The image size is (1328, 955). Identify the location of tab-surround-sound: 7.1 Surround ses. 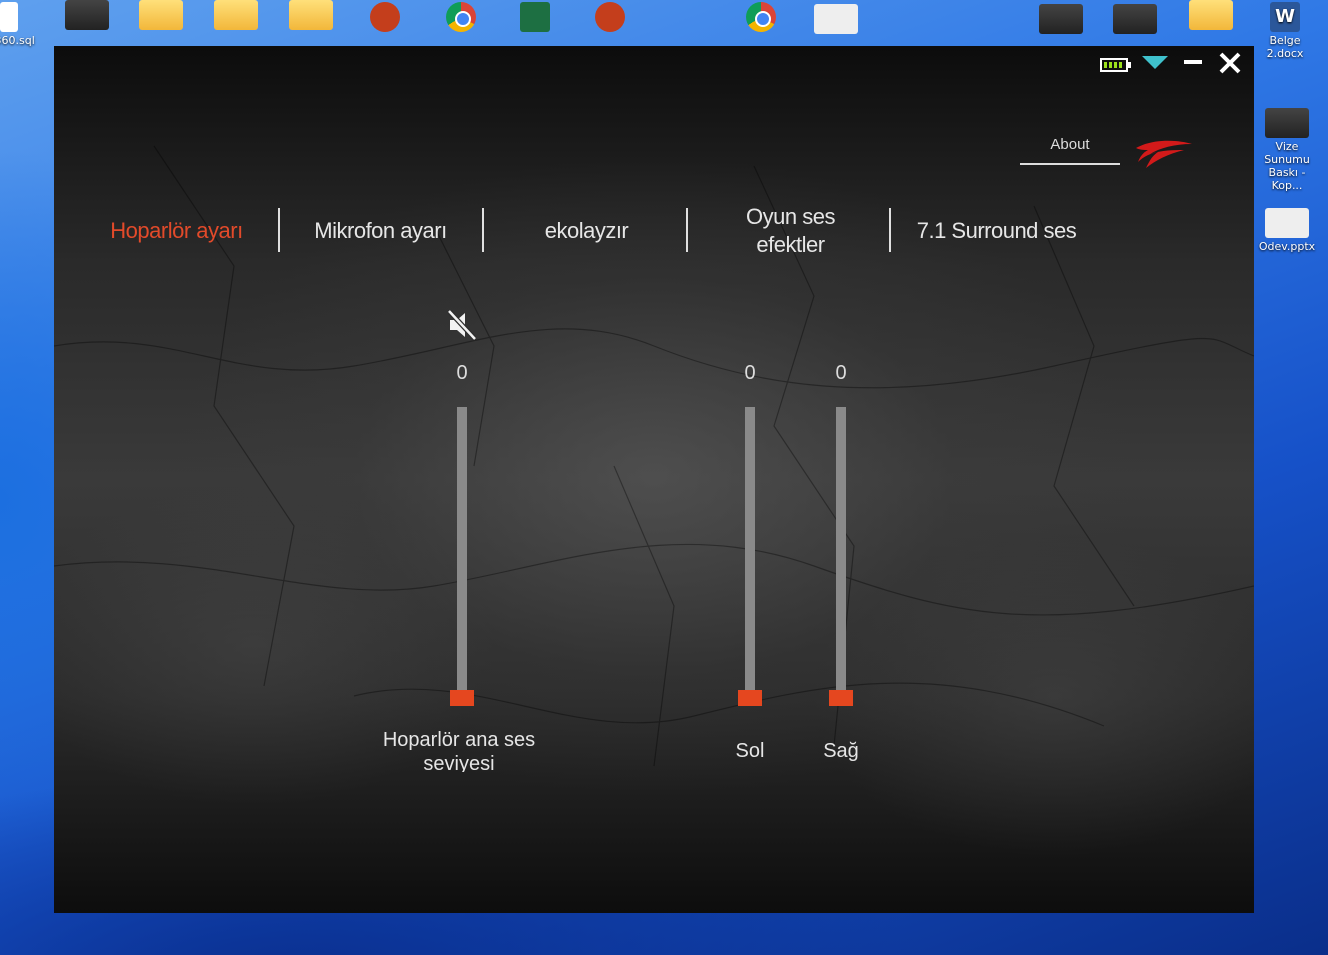
(996, 230).